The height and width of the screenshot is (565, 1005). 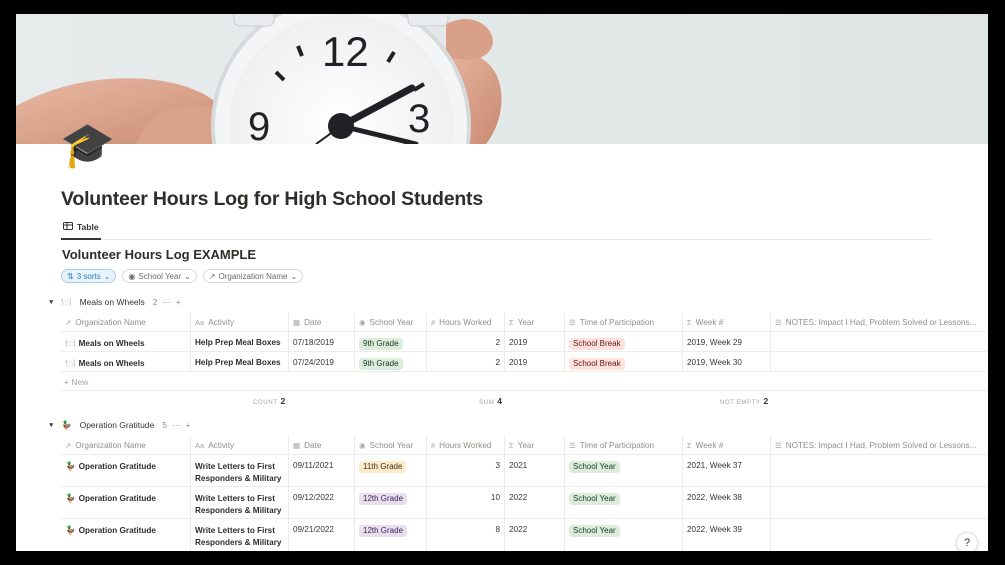 I want to click on date-cell: 09/21/2022, so click(x=322, y=535).